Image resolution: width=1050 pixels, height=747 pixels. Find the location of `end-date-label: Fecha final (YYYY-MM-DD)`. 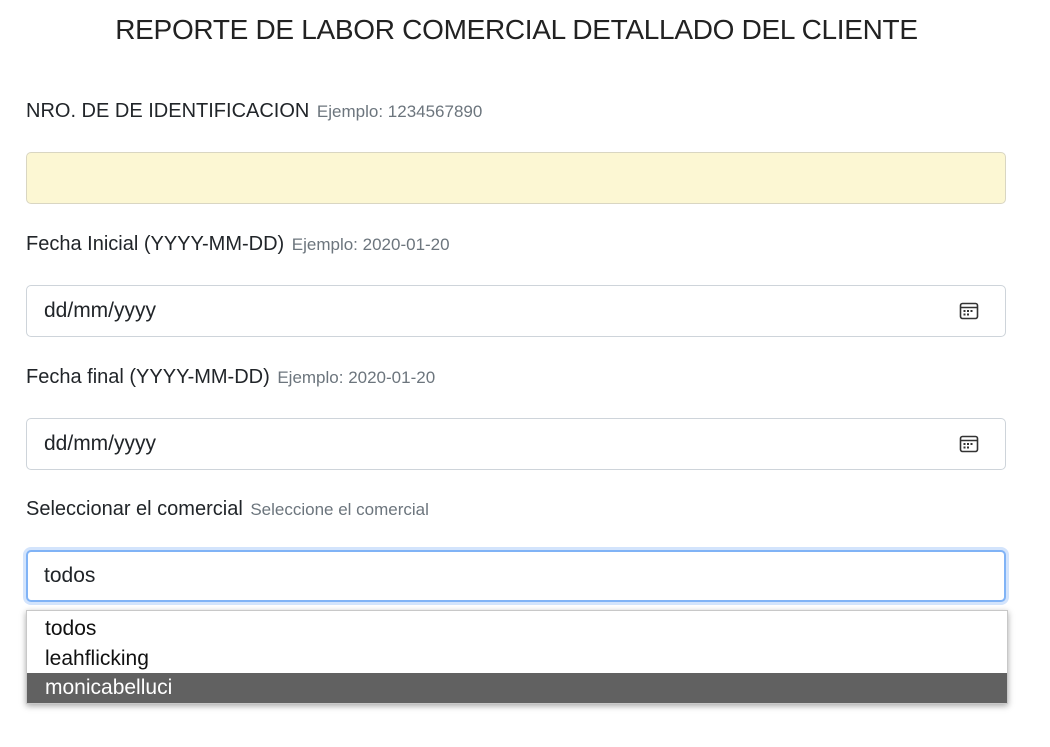

end-date-label: Fecha final (YYYY-MM-DD) is located at coordinates (148, 377).